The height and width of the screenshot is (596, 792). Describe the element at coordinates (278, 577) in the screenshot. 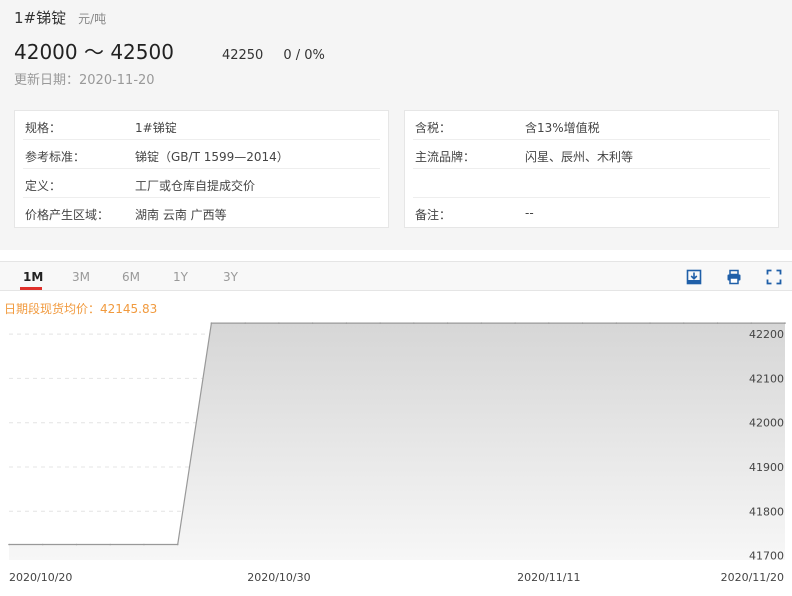

I see `x-tick-label: 2020/10/30` at that location.